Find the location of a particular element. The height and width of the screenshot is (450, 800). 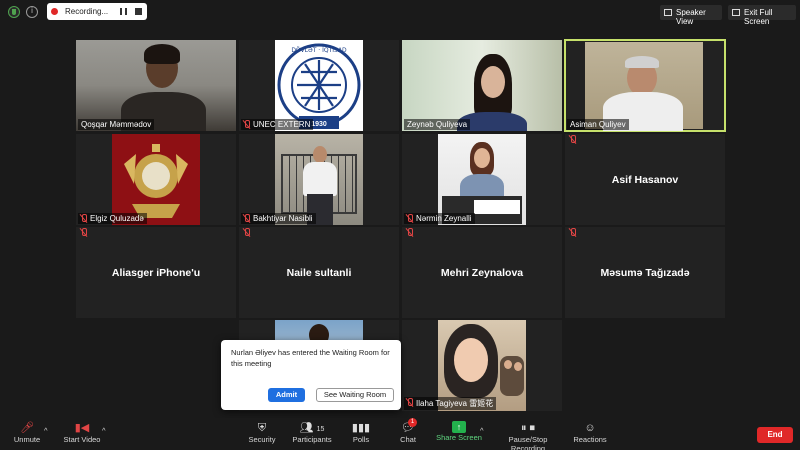

chat-button: 💬︎ 1 Chat is located at coordinates (408, 431).